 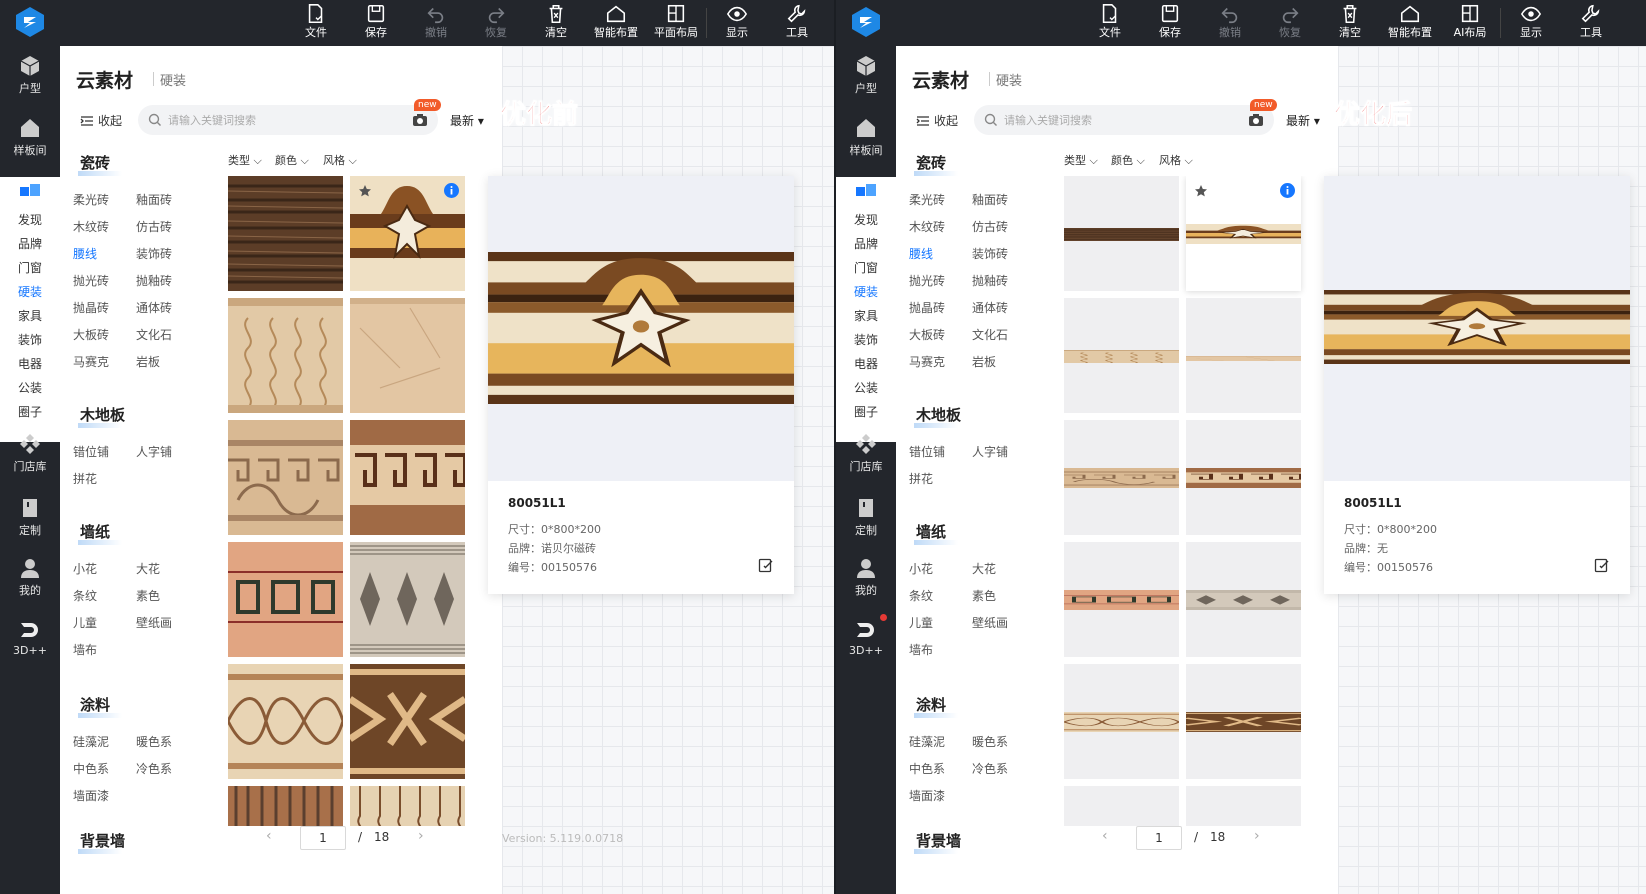 What do you see at coordinates (30, 315) in the screenshot?
I see `nav-sub-item: 家具` at bounding box center [30, 315].